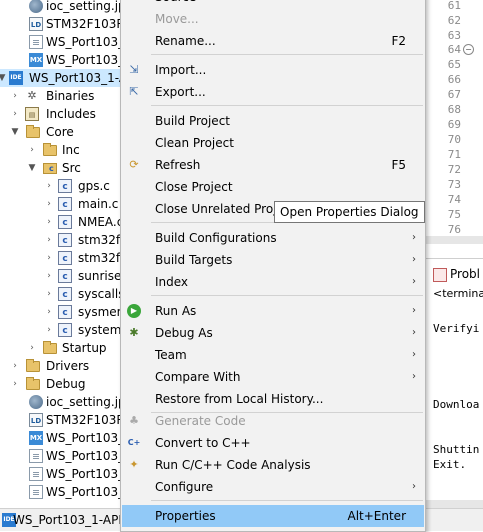  I want to click on menu-item-convert-to-cpp: C+ Convert to C++, so click(273, 443).